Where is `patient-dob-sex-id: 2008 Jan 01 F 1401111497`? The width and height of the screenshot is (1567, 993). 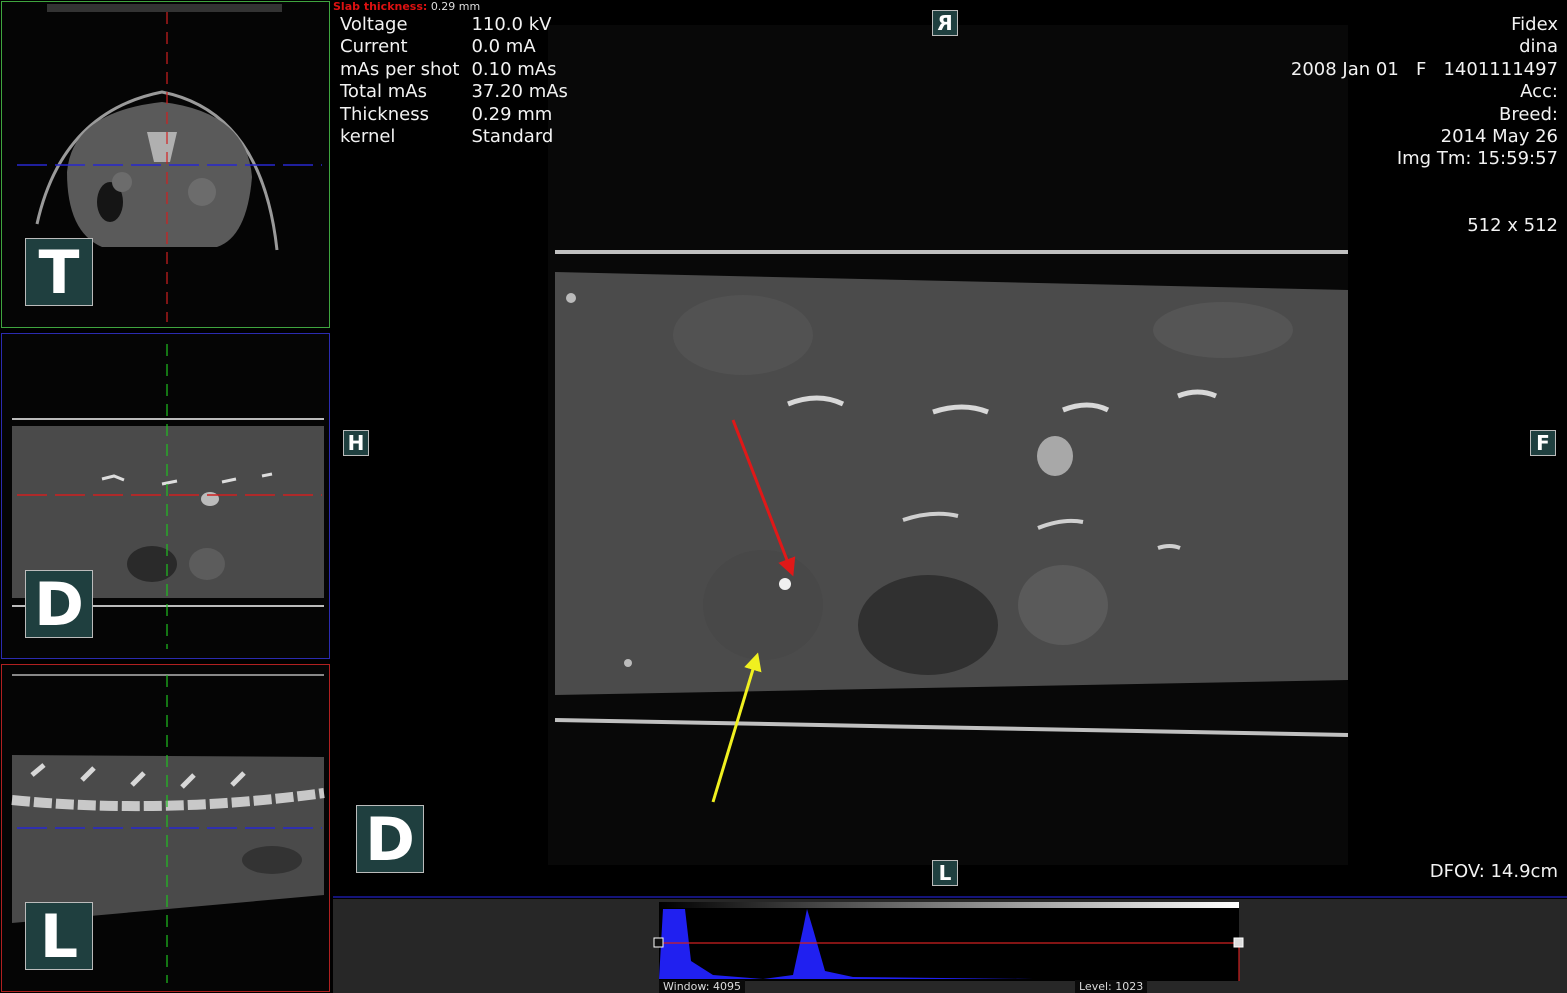 patient-dob-sex-id: 2008 Jan 01 F 1401111497 is located at coordinates (1424, 69).